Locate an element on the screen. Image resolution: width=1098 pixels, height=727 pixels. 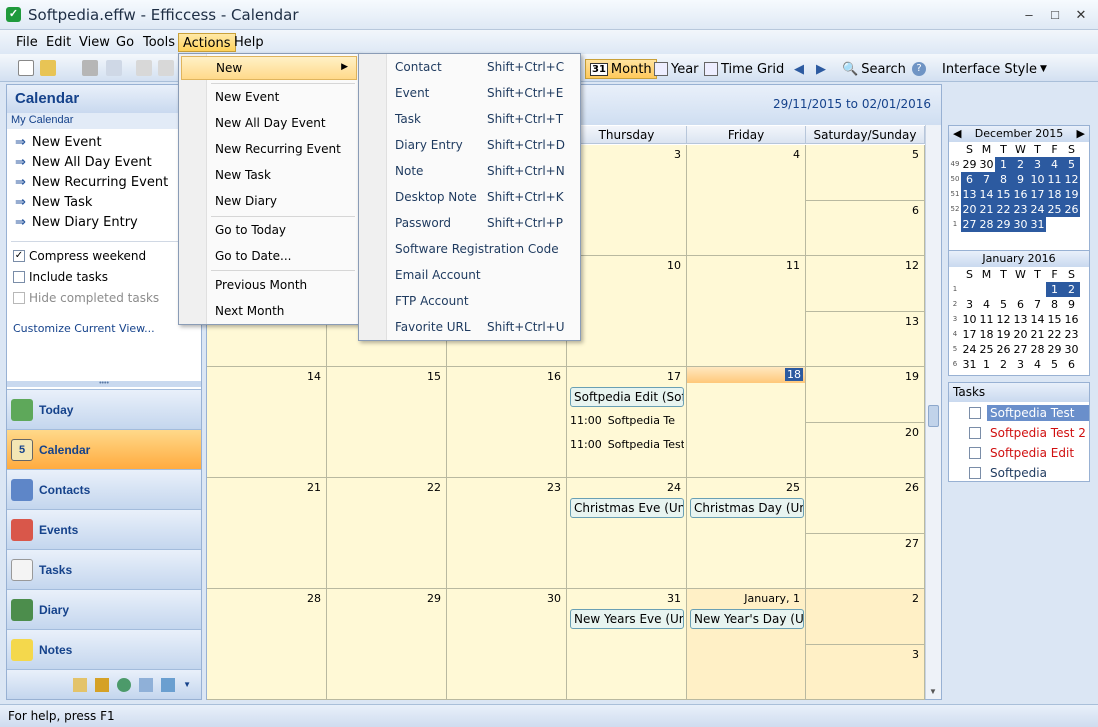
calendar-event: New Year's Day (Unite is located at coordinates (747, 619).